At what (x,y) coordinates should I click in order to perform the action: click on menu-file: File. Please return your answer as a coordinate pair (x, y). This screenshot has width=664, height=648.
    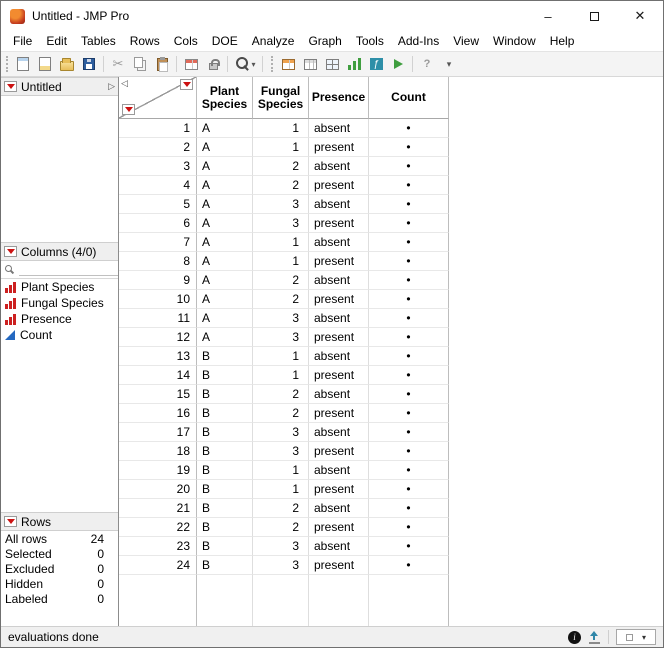
    Looking at the image, I should click on (22, 41).